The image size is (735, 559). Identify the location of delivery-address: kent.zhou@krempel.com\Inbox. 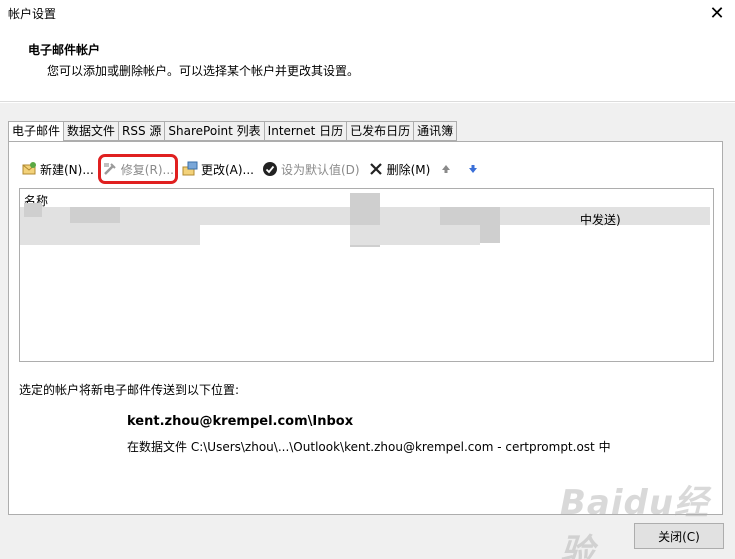
(240, 421).